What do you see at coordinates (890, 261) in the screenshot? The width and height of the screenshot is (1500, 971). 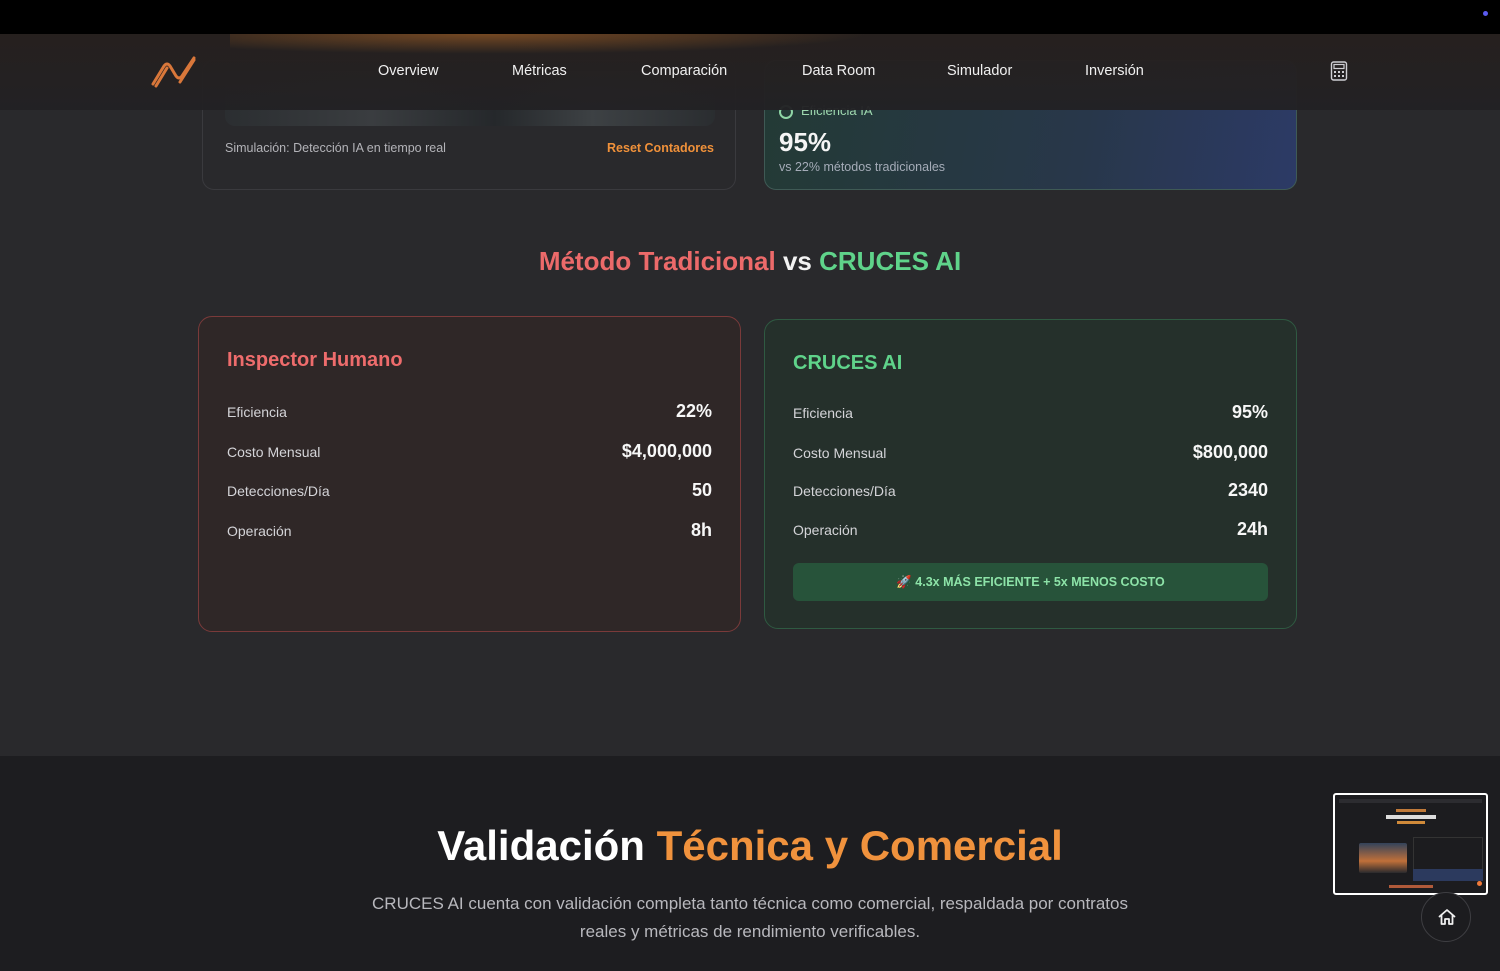 I see `heading-ai: CRUCES AI` at bounding box center [890, 261].